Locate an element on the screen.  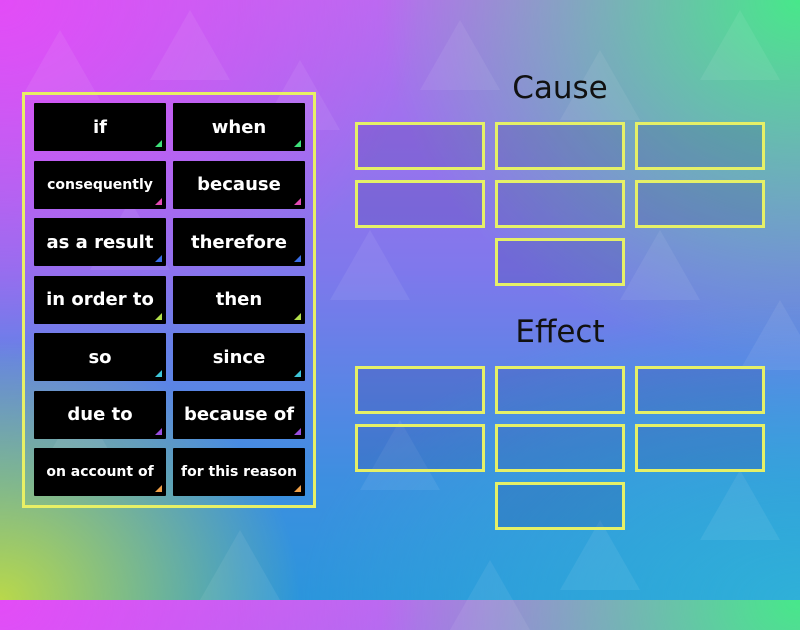
tile-label: on account of is located at coordinates (100, 472).